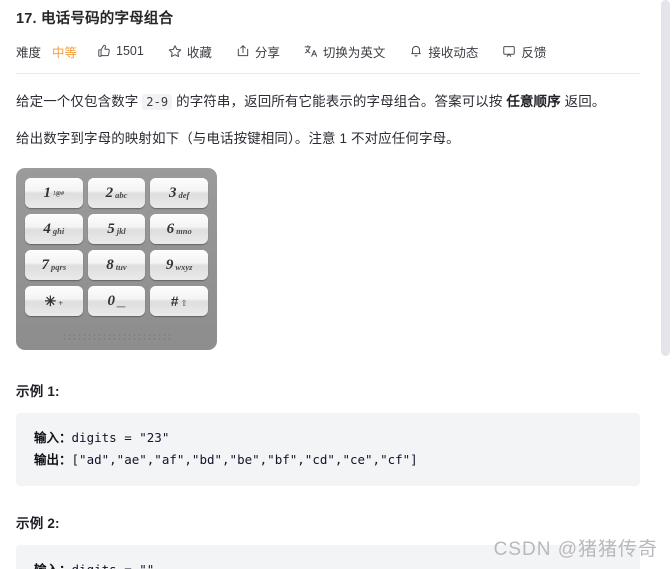 This screenshot has width=672, height=569. Describe the element at coordinates (29, 52) in the screenshot. I see `difficulty-label: 难度` at that location.